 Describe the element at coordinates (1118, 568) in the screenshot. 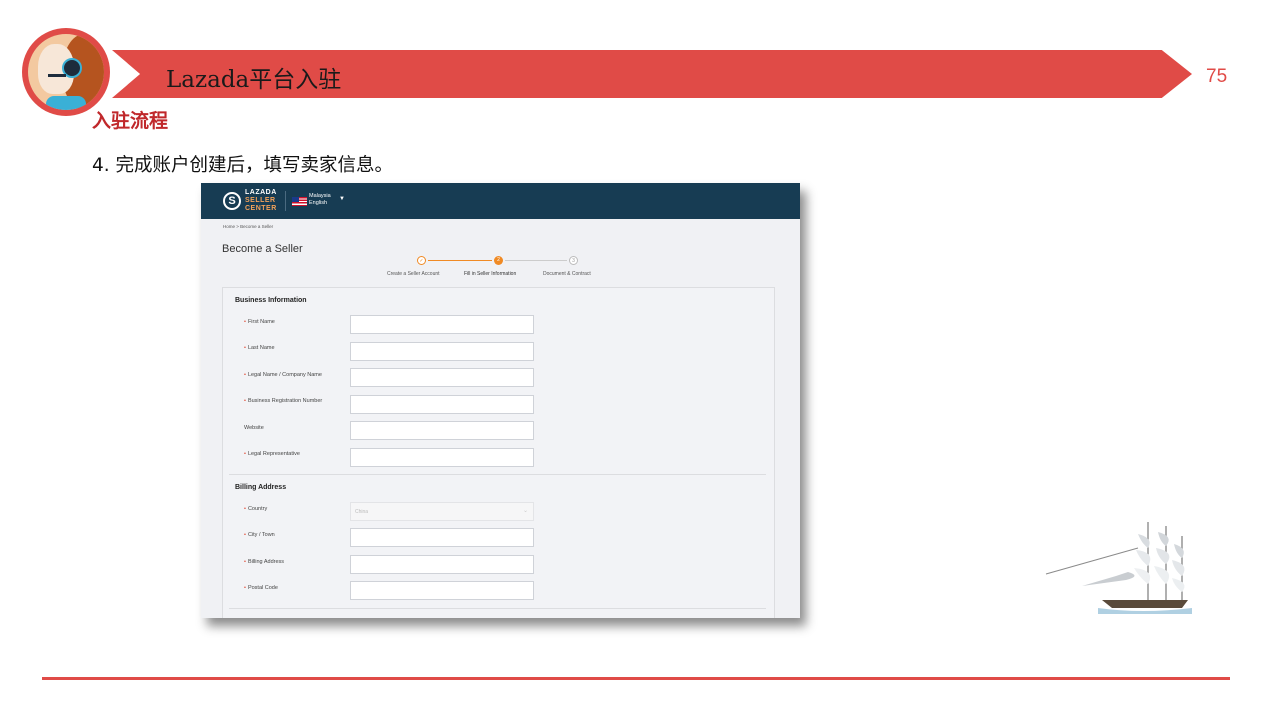

I see `sailing-ship-icon` at that location.